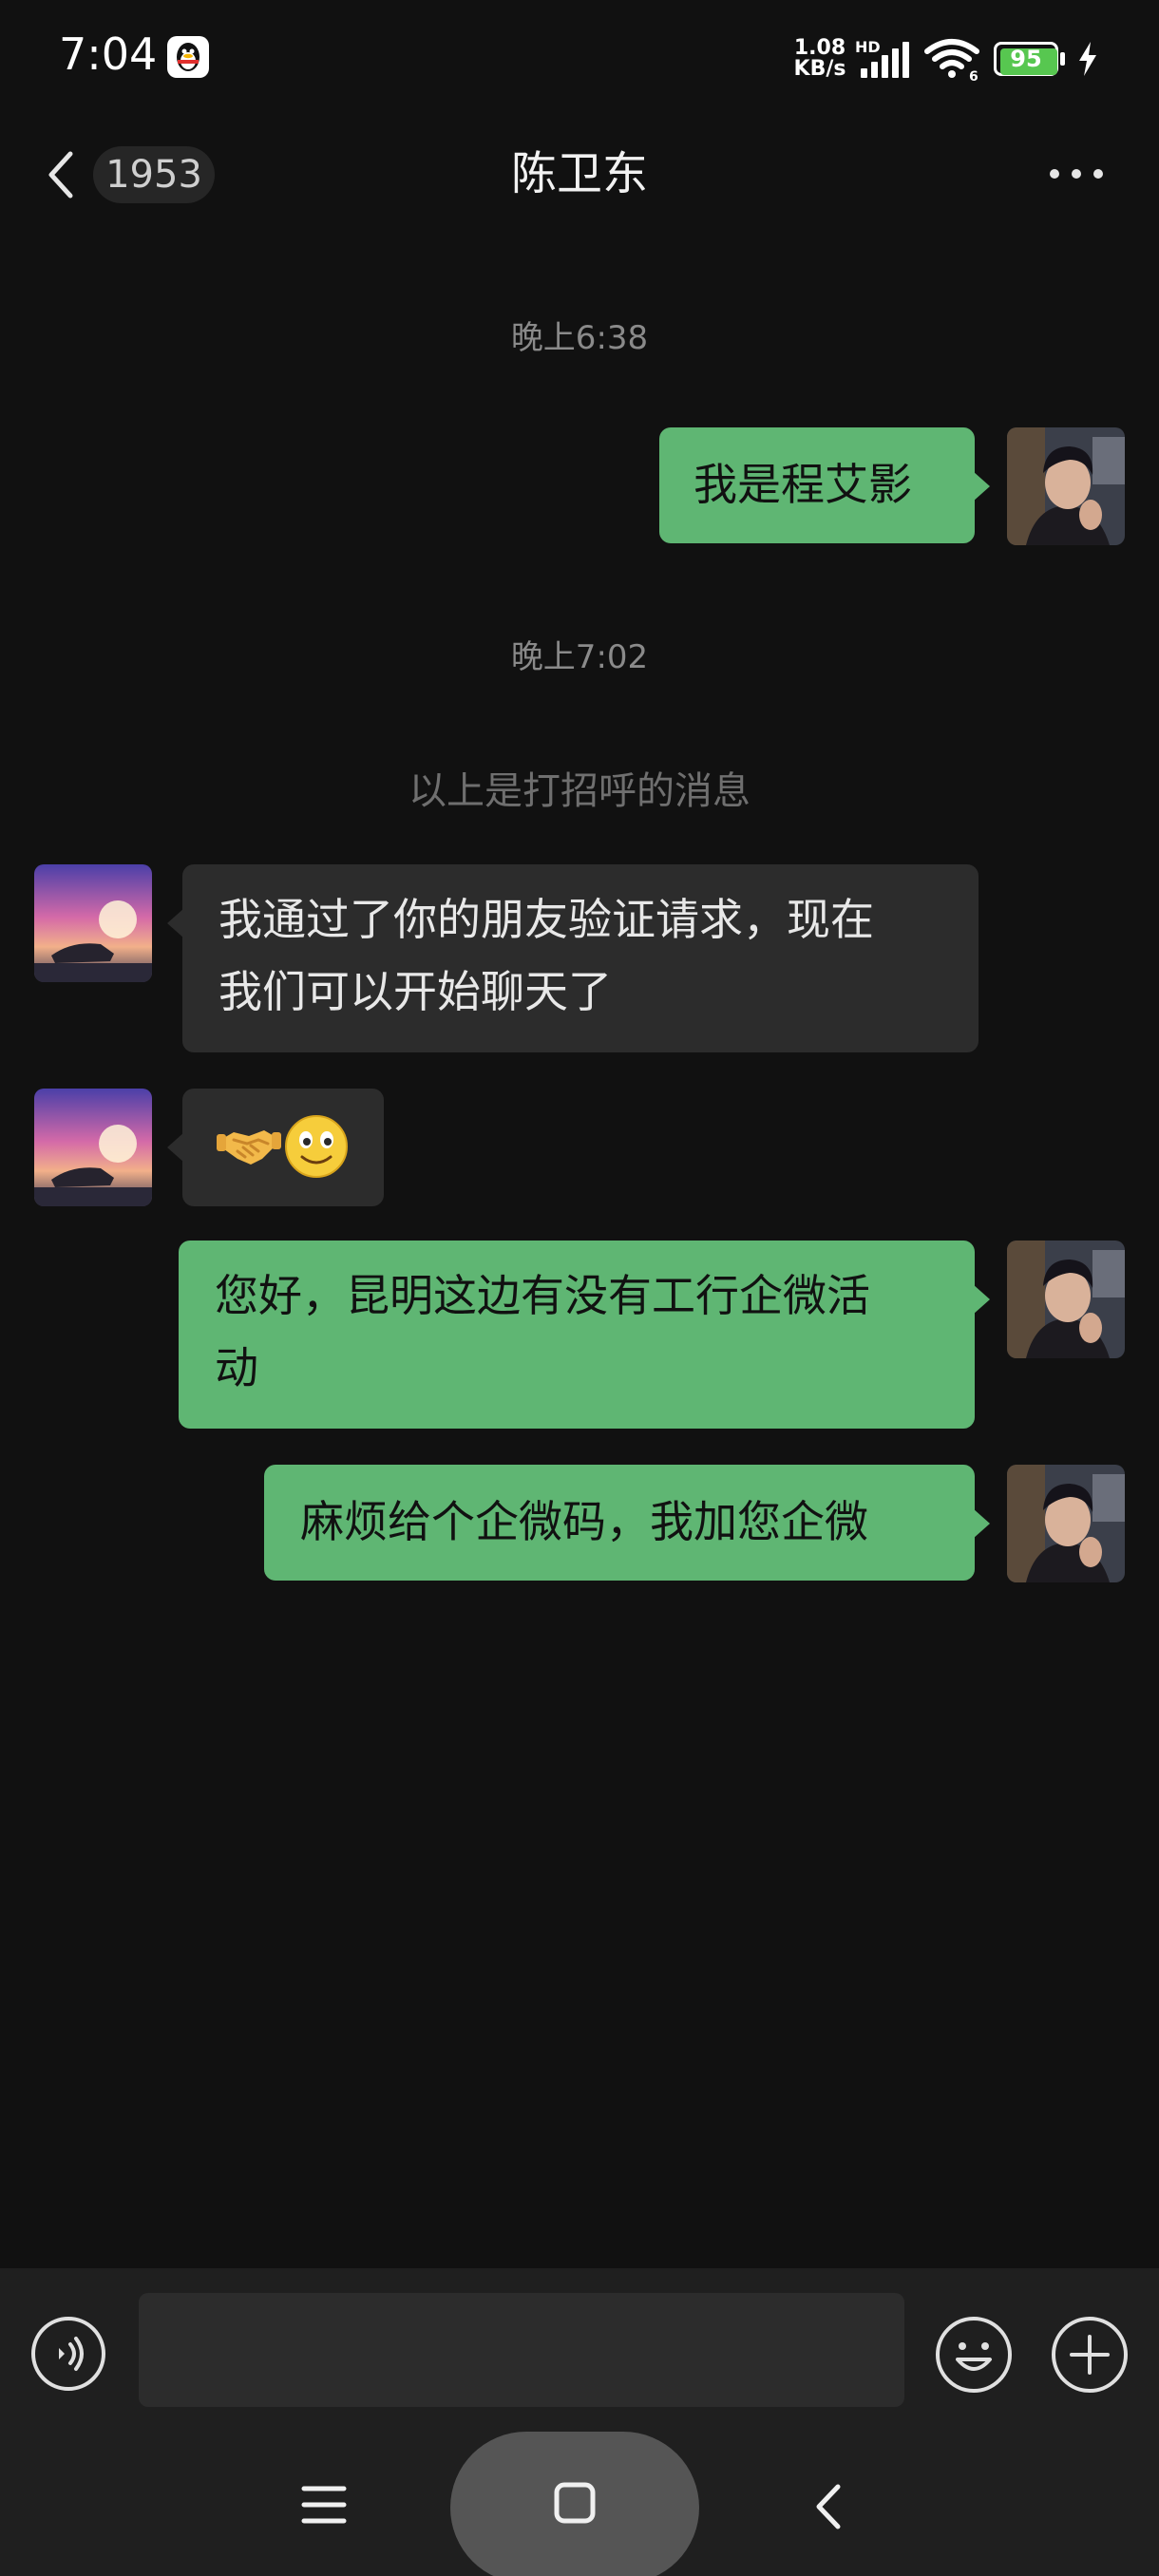 Image resolution: width=1159 pixels, height=2576 pixels. Describe the element at coordinates (973, 75) in the screenshot. I see `svg-text: 6` at that location.